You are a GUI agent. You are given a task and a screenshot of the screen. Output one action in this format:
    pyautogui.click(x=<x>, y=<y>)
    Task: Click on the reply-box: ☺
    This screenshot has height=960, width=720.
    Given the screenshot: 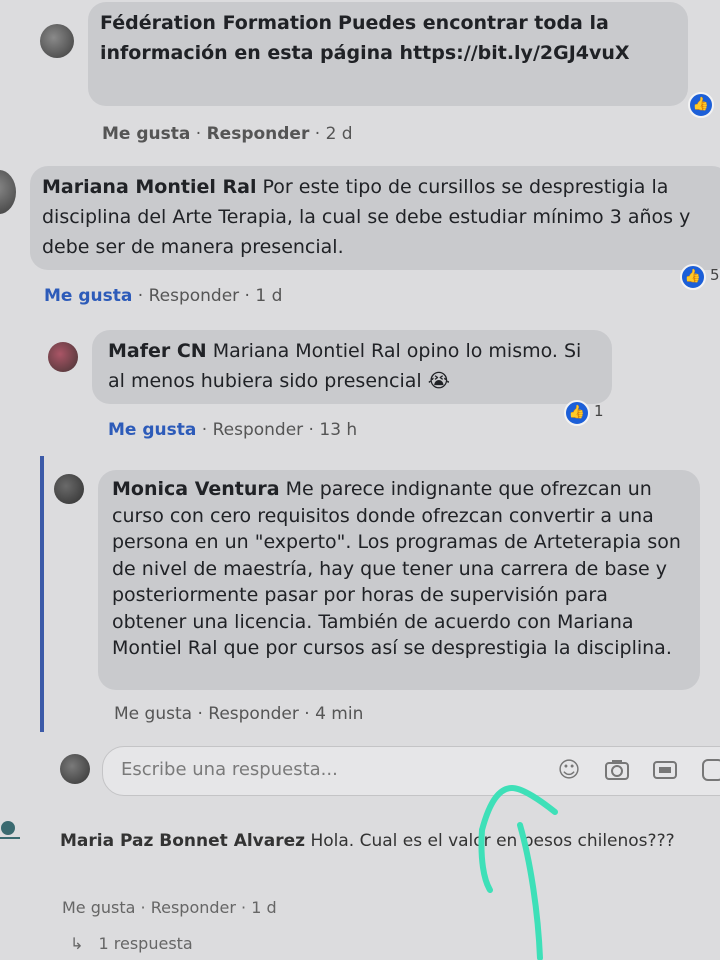 What is the action you would take?
    pyautogui.click(x=411, y=771)
    